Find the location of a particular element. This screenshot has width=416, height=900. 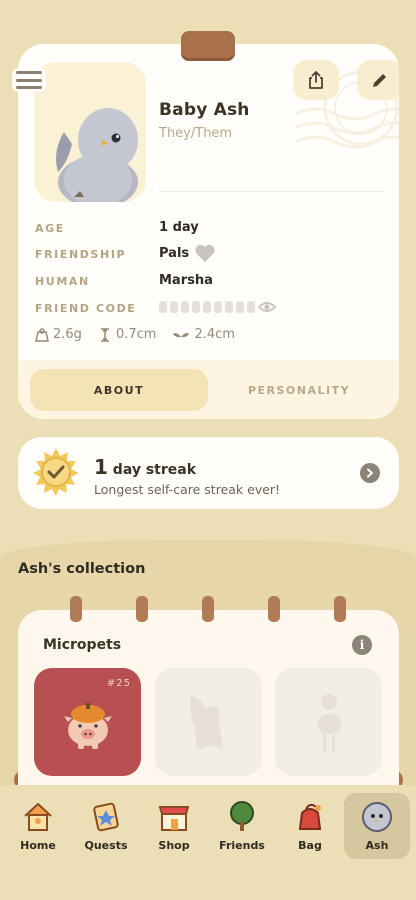

height-value: 0.7cm is located at coordinates (136, 334).